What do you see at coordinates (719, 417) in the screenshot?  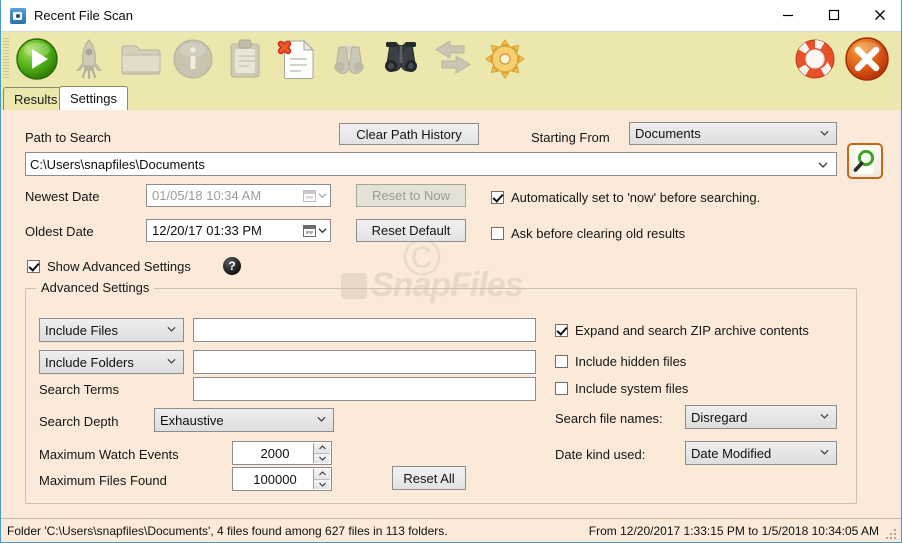 I see `search-file-names-value: Disregard` at bounding box center [719, 417].